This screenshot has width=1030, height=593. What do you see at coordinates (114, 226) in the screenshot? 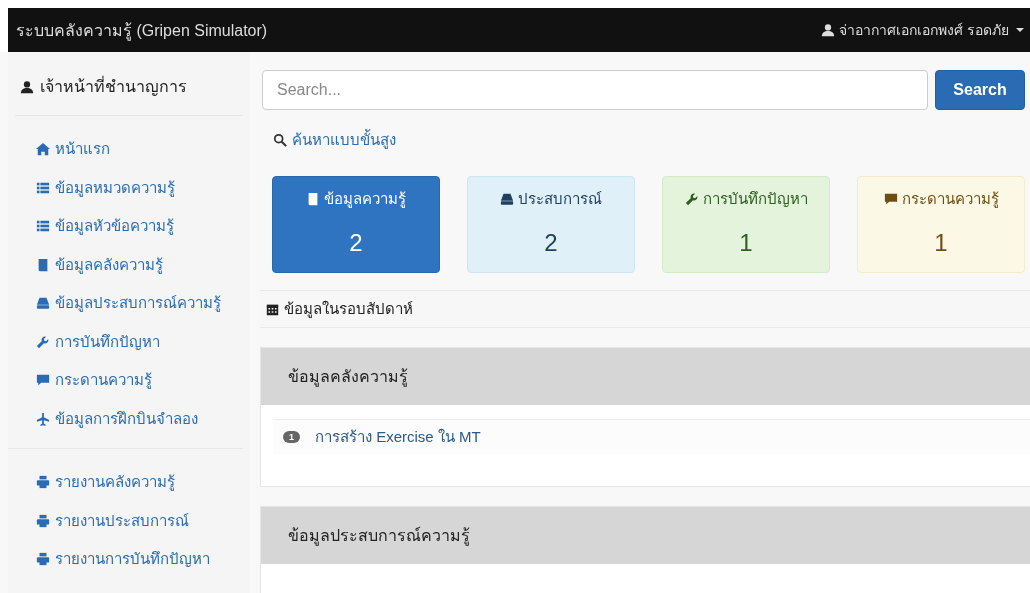
I see `sidebar-link: ข้อมูลหัวข้อความรู้` at bounding box center [114, 226].